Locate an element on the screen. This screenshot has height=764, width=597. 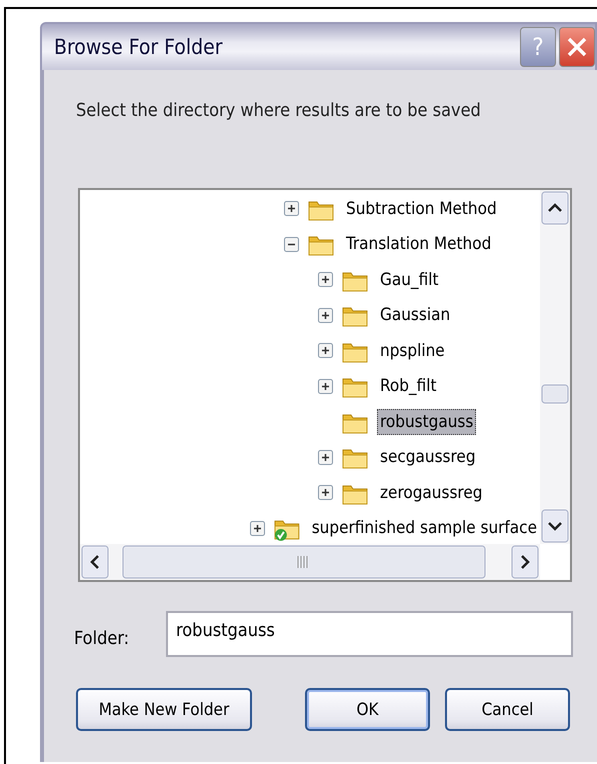
folder-item: secgaussreg is located at coordinates (428, 457).